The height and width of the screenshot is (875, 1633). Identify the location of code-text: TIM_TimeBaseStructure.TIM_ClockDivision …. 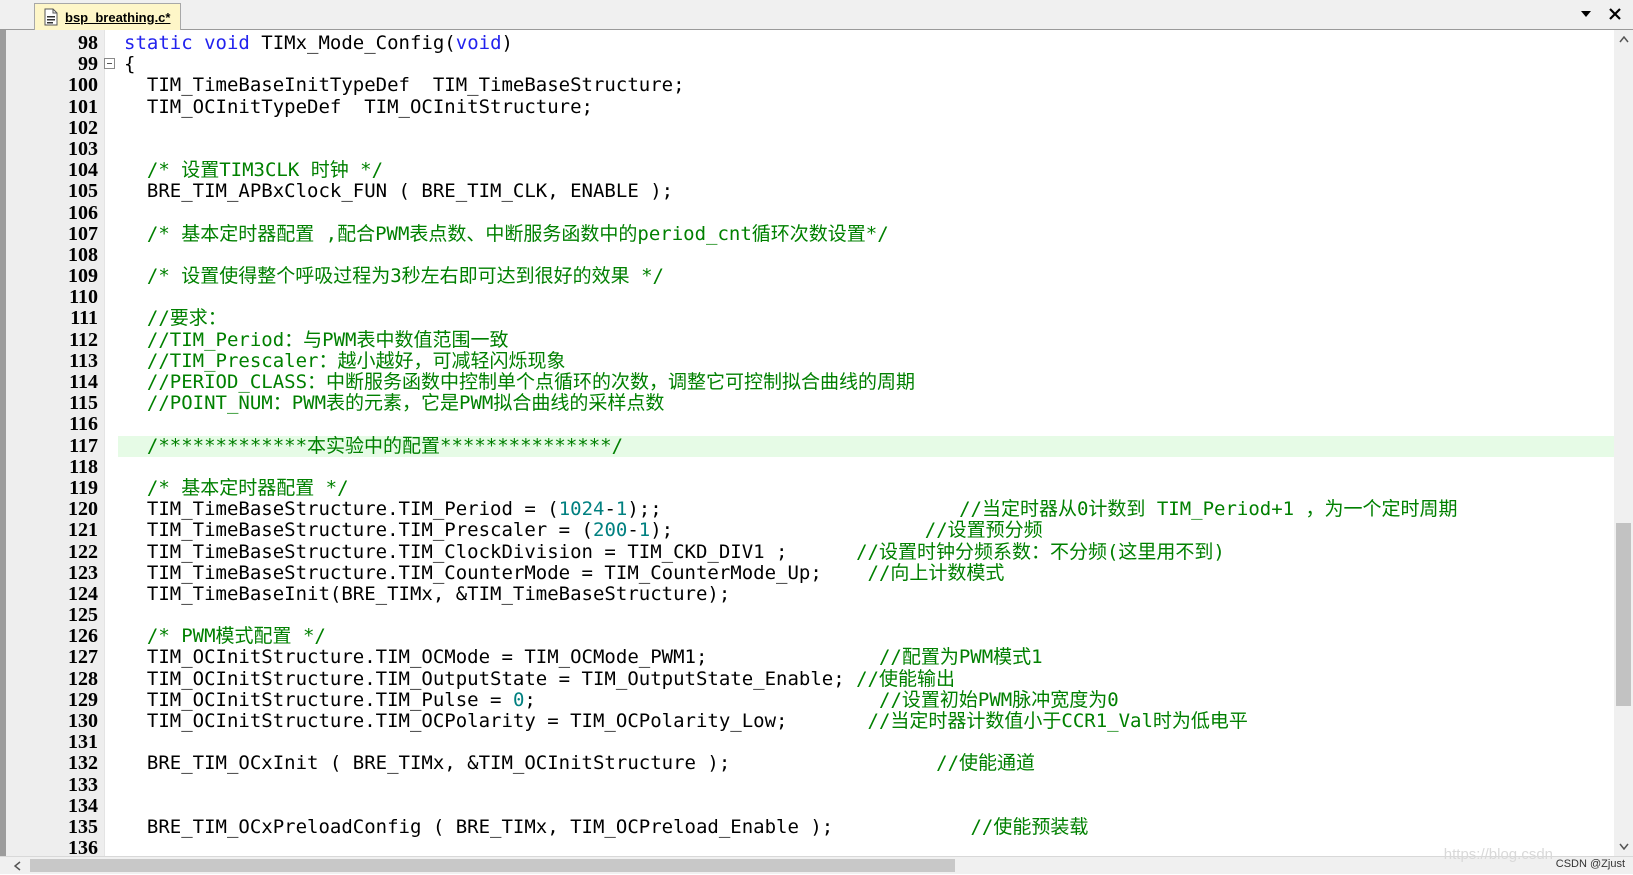
(674, 551).